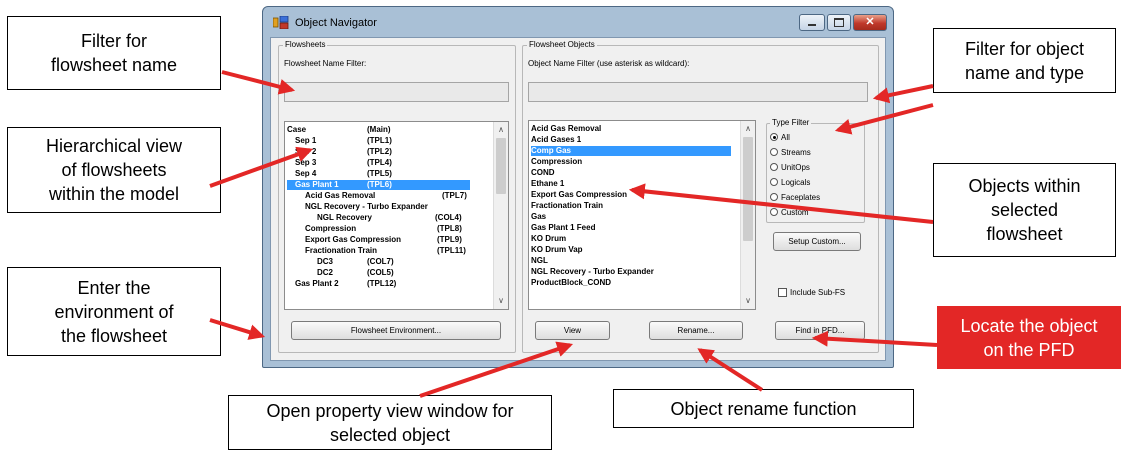 This screenshot has width=1121, height=450. What do you see at coordinates (730, 370) in the screenshot?
I see `arrow-rename` at bounding box center [730, 370].